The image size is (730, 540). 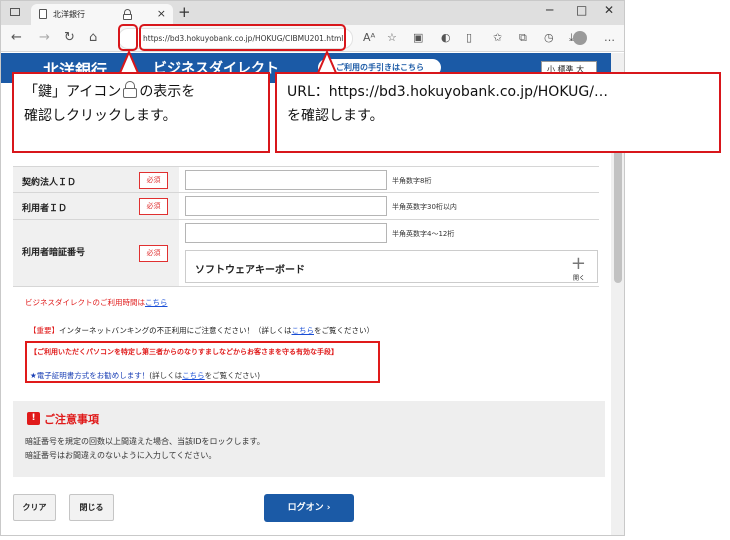 What do you see at coordinates (69, 37) in the screenshot?
I see `reload-icon: ↻` at bounding box center [69, 37].